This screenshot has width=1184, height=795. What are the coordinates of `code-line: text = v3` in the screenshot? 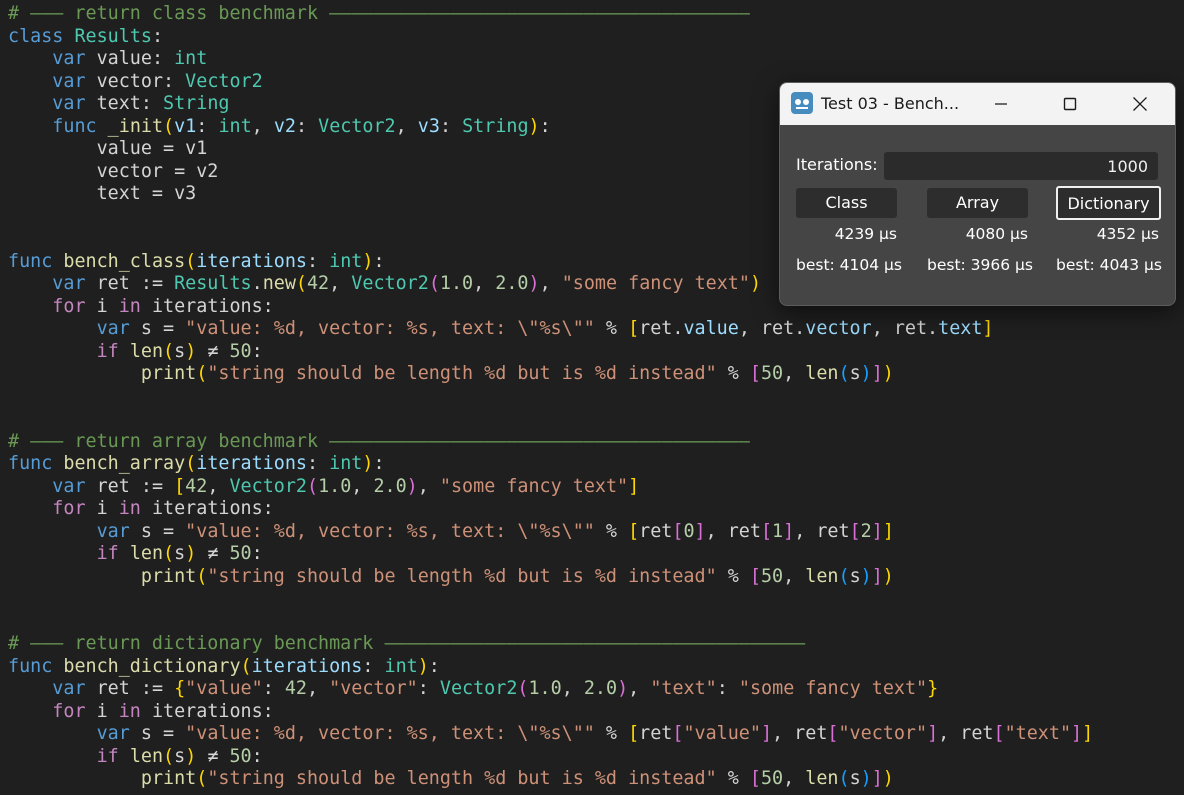 It's located at (102, 194).